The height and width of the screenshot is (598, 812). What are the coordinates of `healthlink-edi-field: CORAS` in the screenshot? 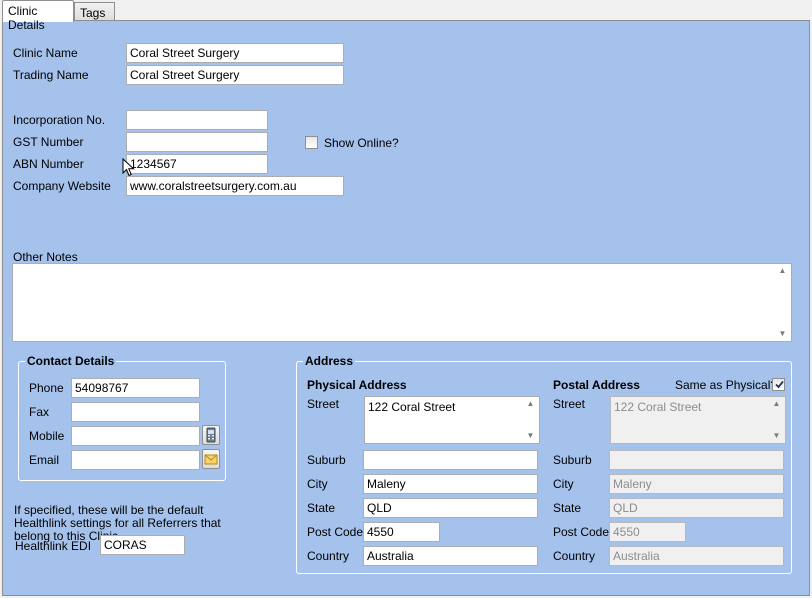 It's located at (142, 545).